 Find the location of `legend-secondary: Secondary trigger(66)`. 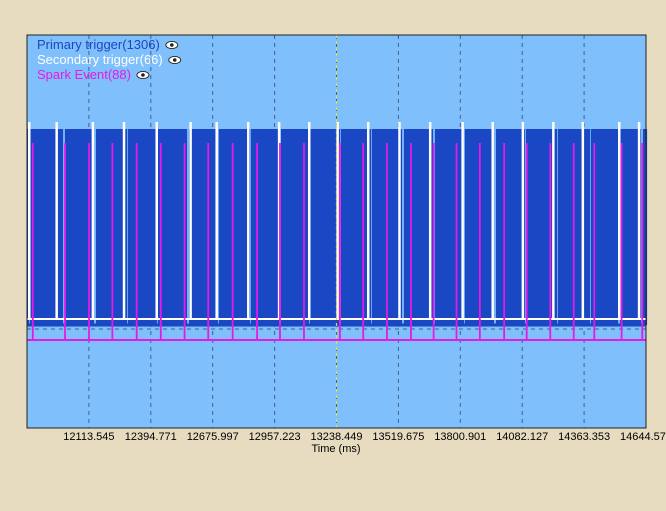

legend-secondary: Secondary trigger(66) is located at coordinates (100, 59).